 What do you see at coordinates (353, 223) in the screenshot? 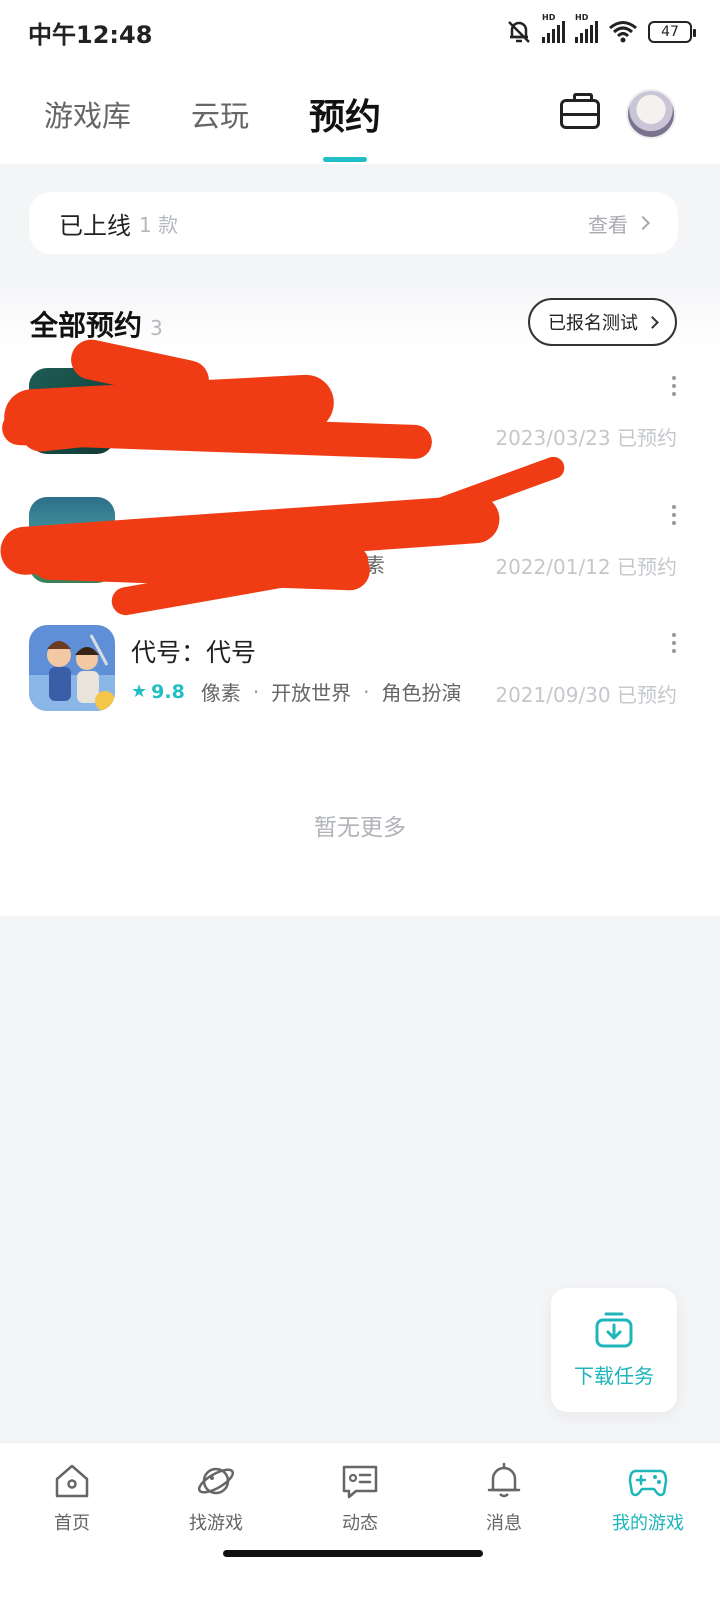
I see `online-games-card: 已上线 1 款 查看` at bounding box center [353, 223].